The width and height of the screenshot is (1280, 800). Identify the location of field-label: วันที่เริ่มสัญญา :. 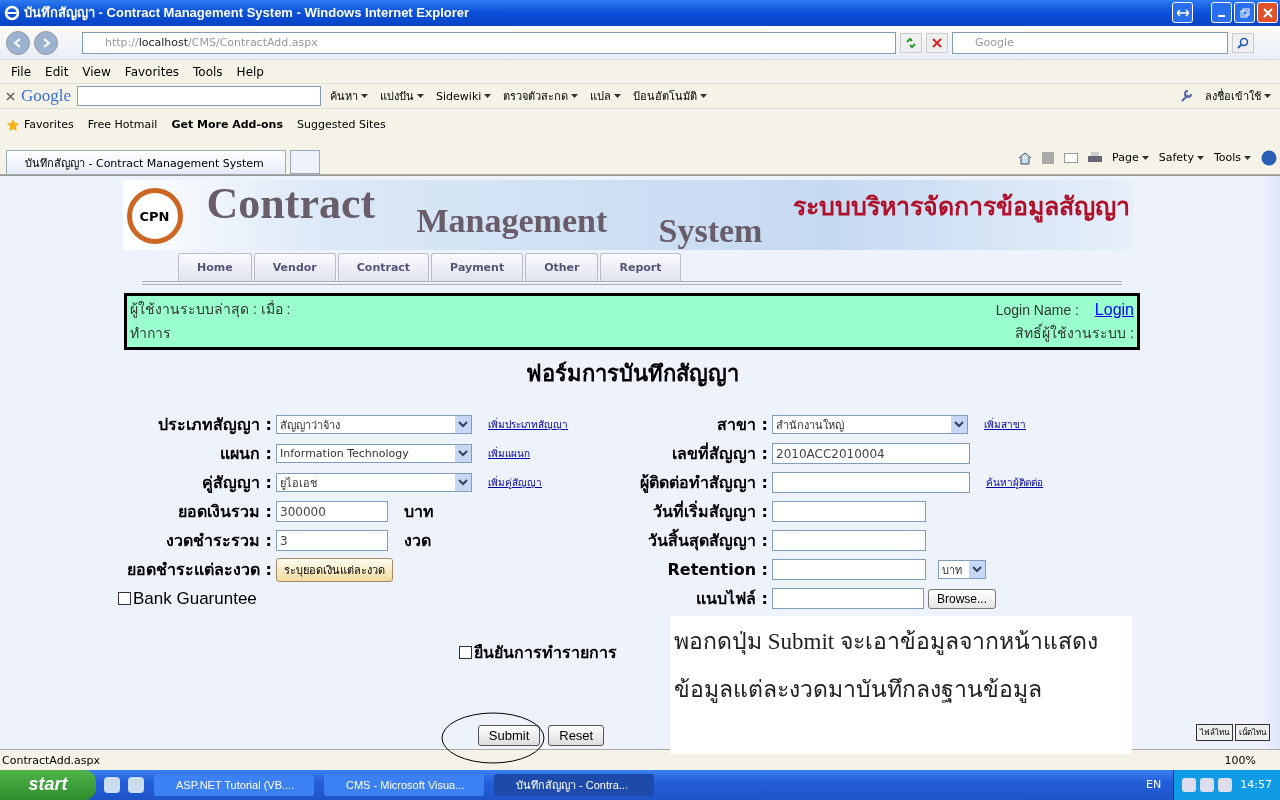
(710, 511).